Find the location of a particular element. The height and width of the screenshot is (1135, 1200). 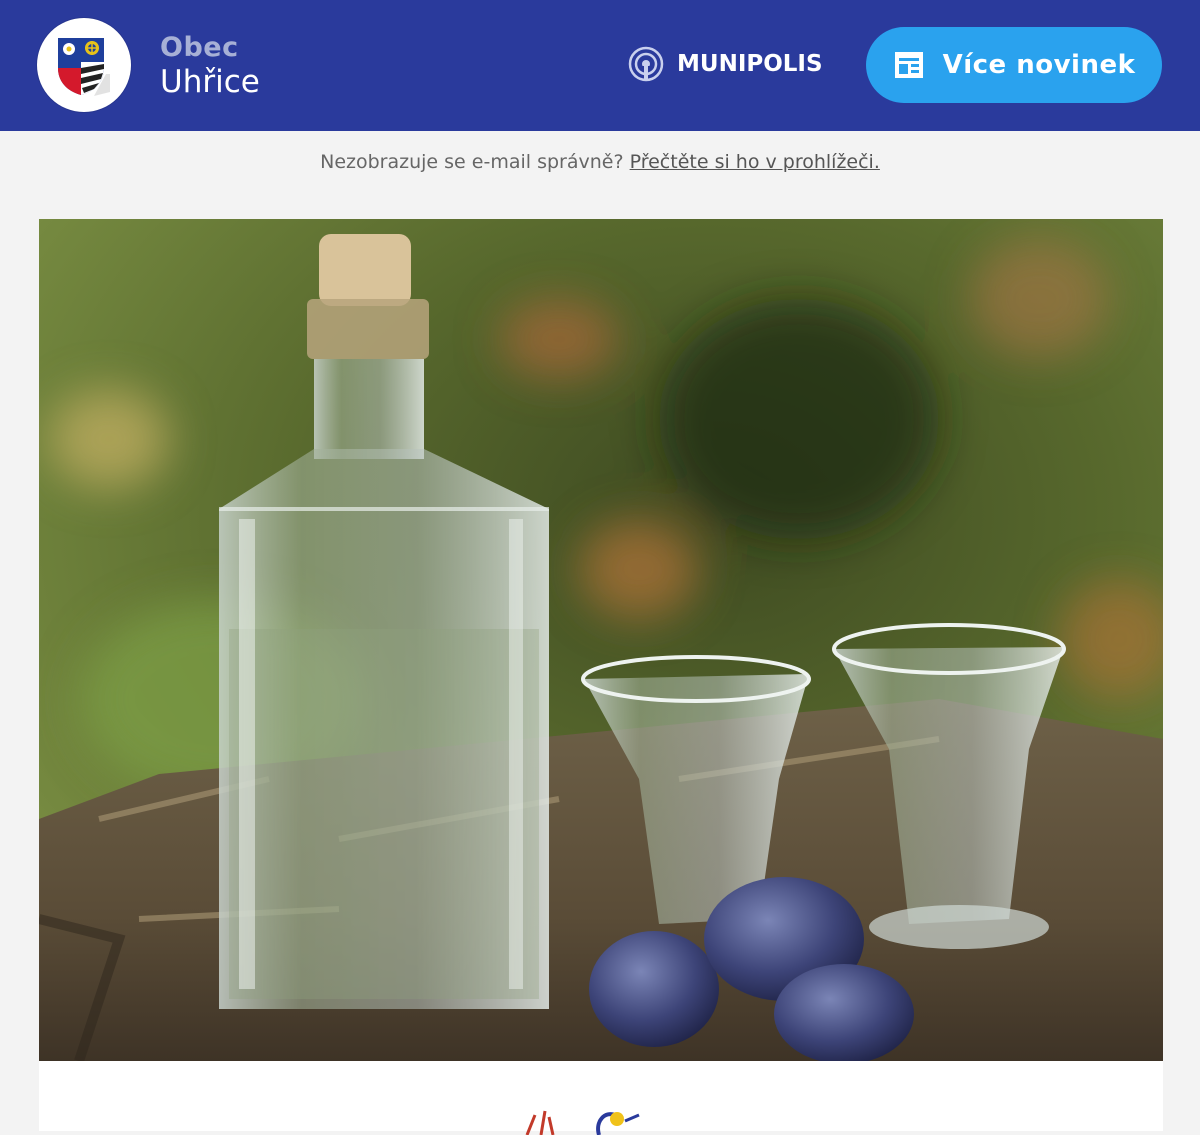

town-name: Uhřice is located at coordinates (210, 82).